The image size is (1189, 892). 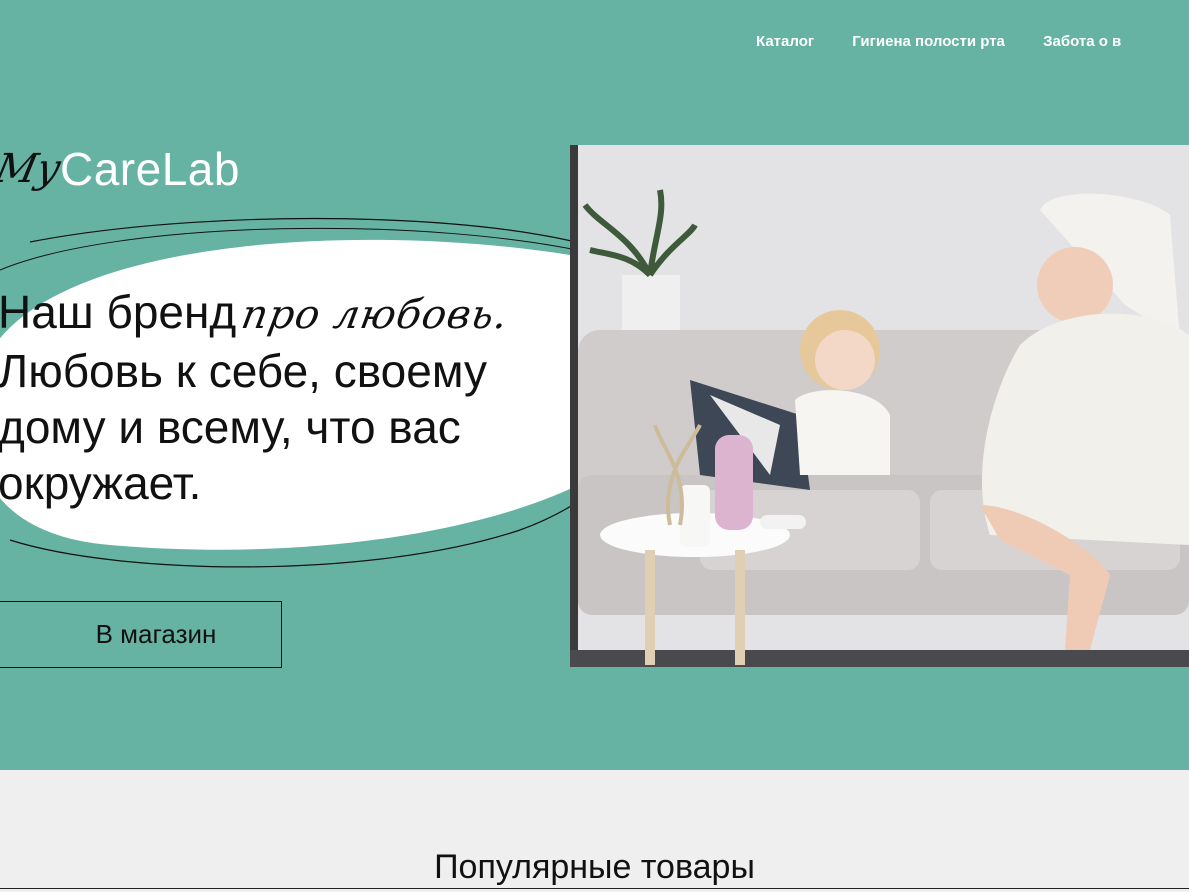 What do you see at coordinates (243, 371) in the screenshot?
I see `headline-line-2: Любовь к себе, своему` at bounding box center [243, 371].